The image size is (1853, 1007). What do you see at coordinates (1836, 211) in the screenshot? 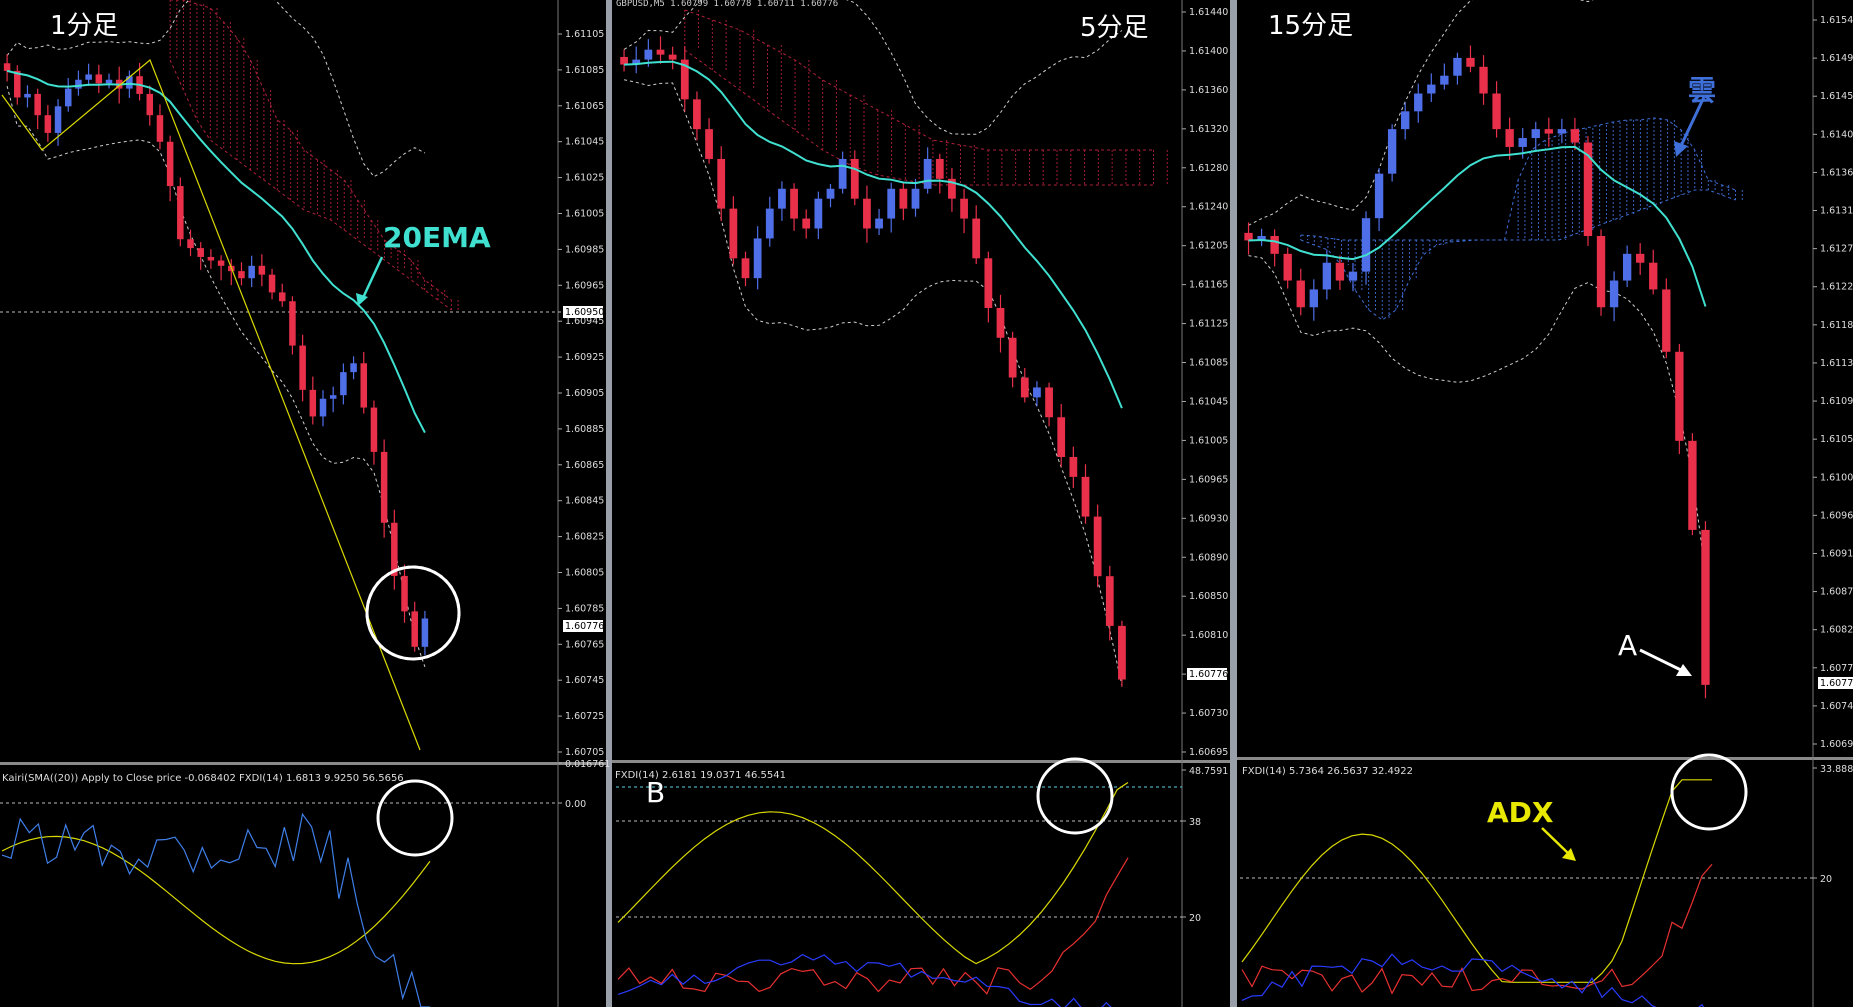
I see `price-tick-label: 1.61315` at bounding box center [1836, 211].